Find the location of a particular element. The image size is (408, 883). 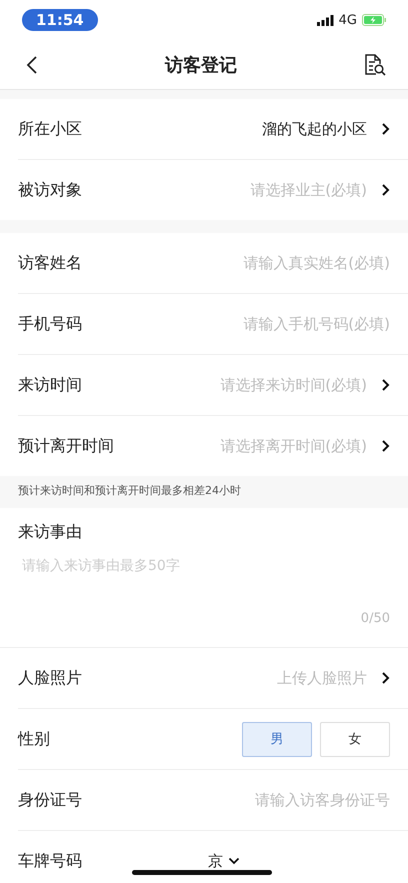

field-label: 所在小区 is located at coordinates (50, 129).